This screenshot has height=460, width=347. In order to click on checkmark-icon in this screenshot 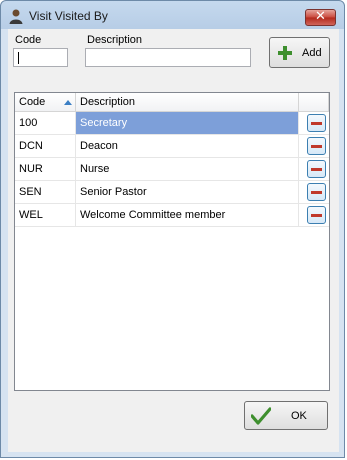, I will do `click(261, 416)`.